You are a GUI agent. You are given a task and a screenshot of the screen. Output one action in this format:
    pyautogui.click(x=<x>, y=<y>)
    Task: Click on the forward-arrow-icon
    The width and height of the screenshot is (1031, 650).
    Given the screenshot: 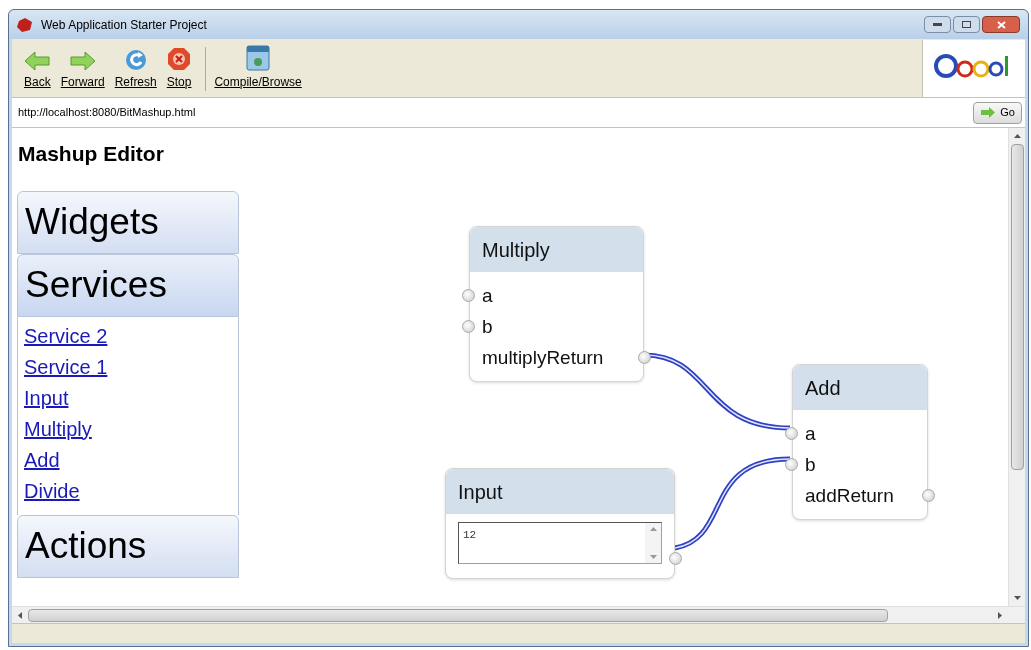 What is the action you would take?
    pyautogui.click(x=82, y=61)
    